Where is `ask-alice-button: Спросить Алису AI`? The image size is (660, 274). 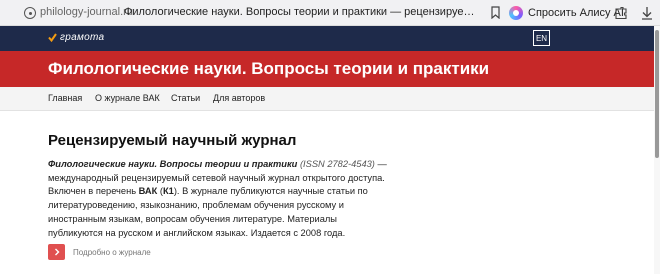 ask-alice-button: Спросить Алису AI is located at coordinates (565, 13).